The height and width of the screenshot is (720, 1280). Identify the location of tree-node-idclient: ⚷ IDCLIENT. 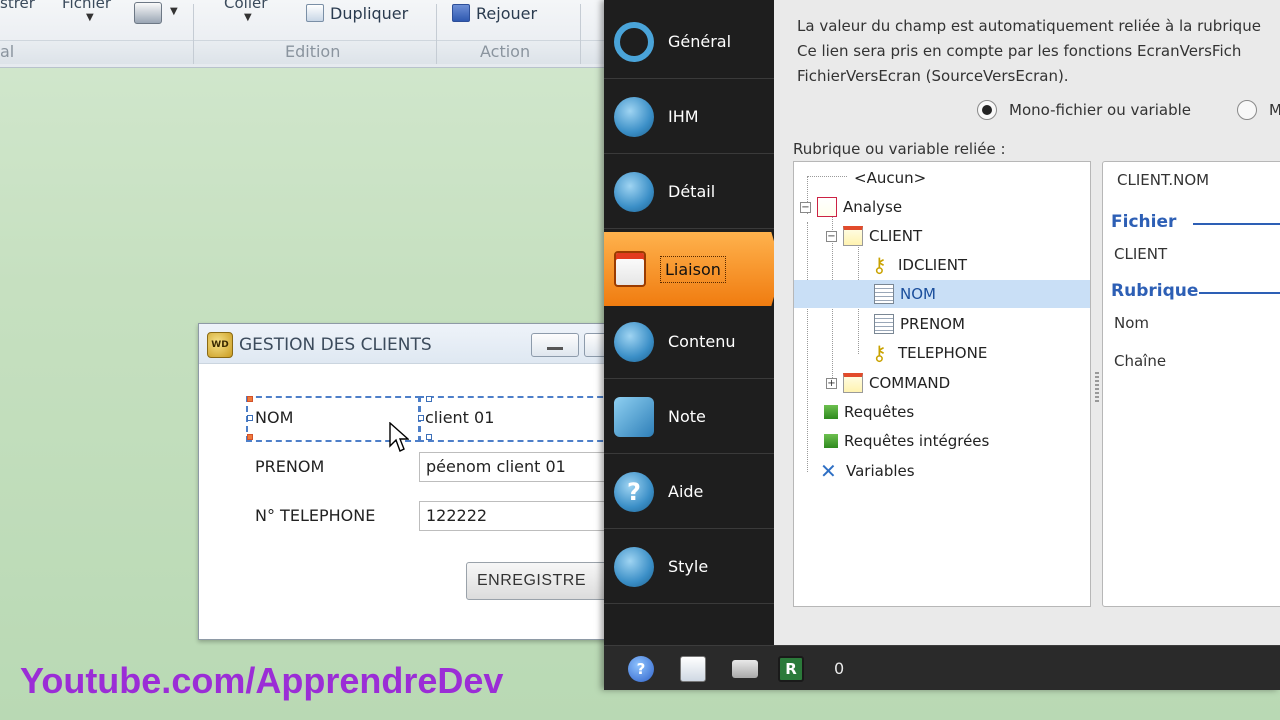
(919, 265).